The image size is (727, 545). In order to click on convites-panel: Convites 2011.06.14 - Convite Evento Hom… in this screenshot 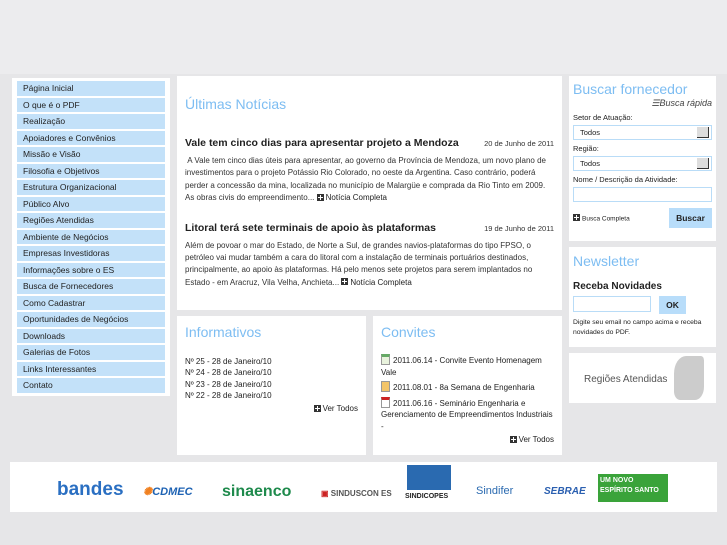, I will do `click(467, 385)`.